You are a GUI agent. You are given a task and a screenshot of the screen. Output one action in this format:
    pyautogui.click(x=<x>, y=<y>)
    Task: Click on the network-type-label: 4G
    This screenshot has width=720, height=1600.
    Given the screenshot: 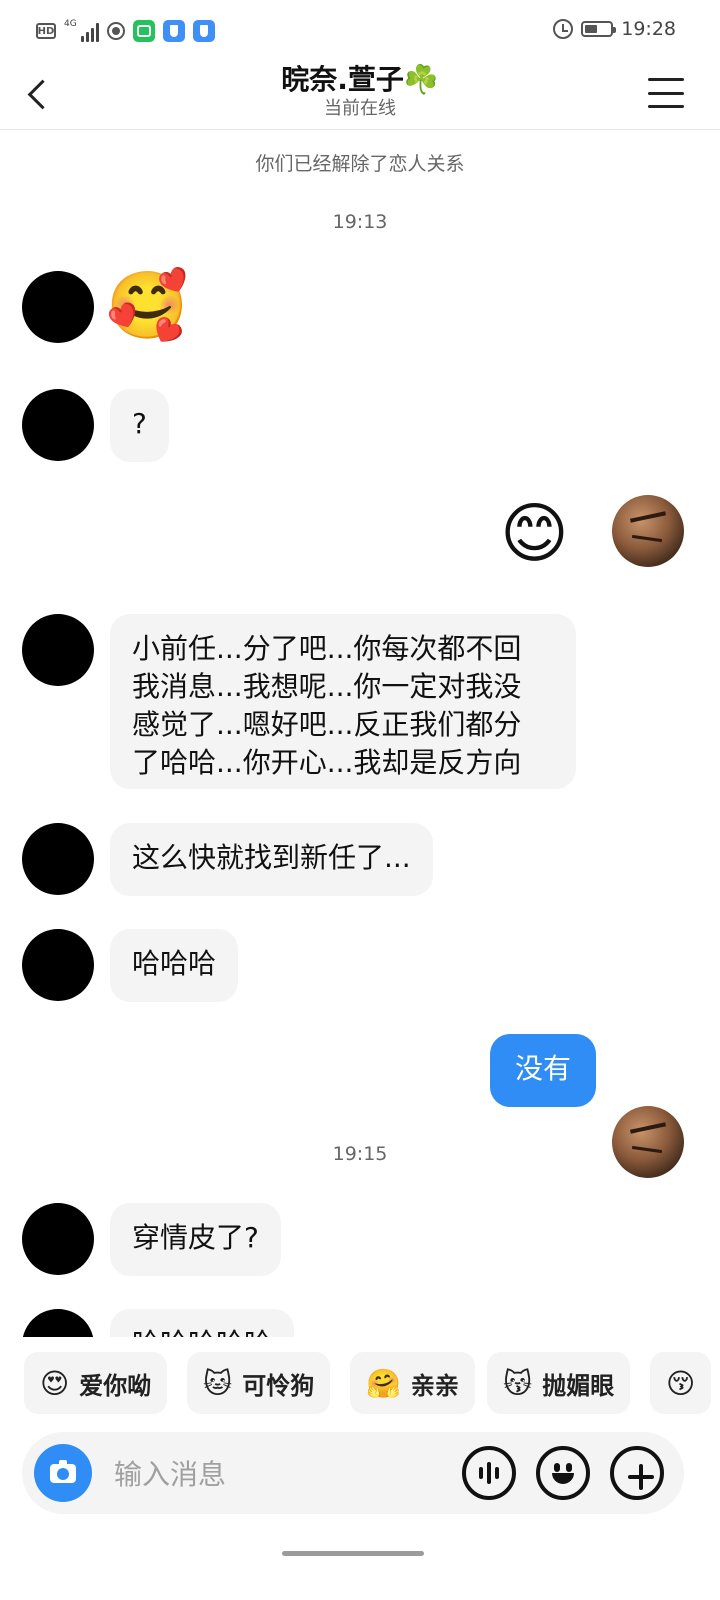 What is the action you would take?
    pyautogui.click(x=70, y=24)
    